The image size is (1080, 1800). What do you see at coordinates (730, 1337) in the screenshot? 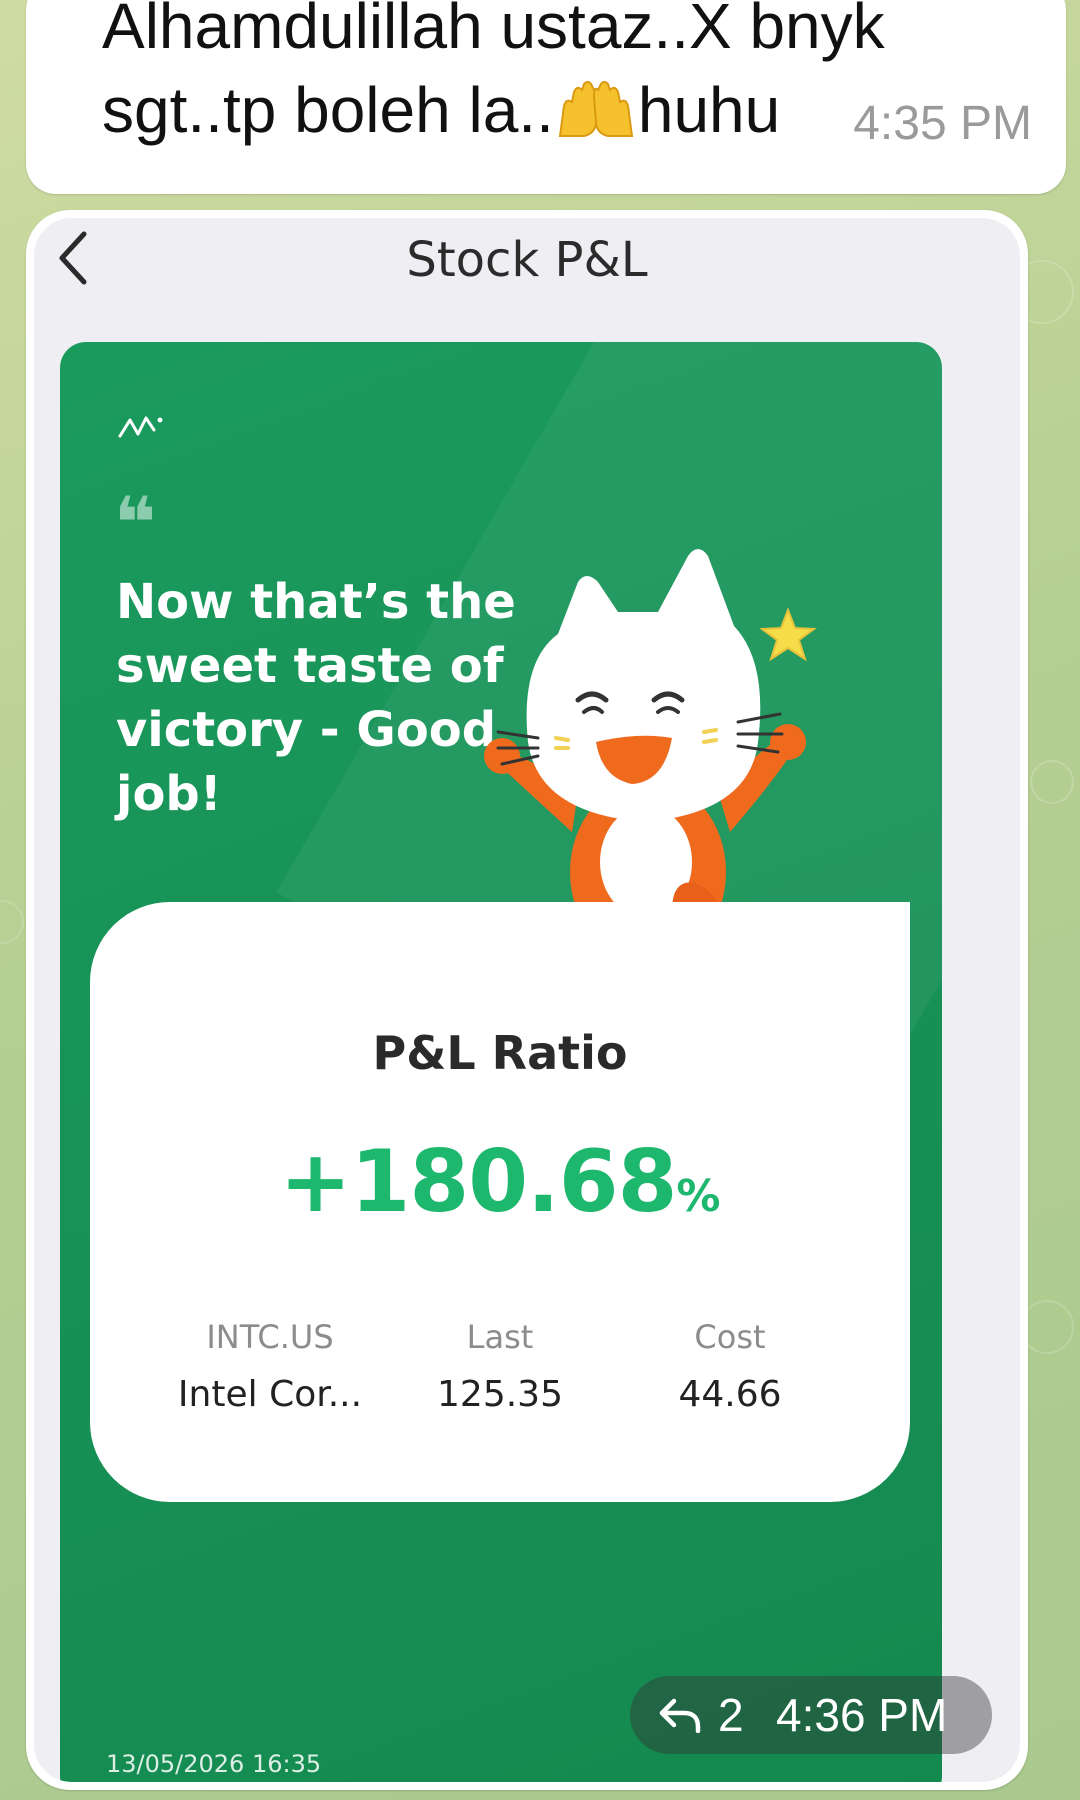
I see `cost-price-label: Cost` at bounding box center [730, 1337].